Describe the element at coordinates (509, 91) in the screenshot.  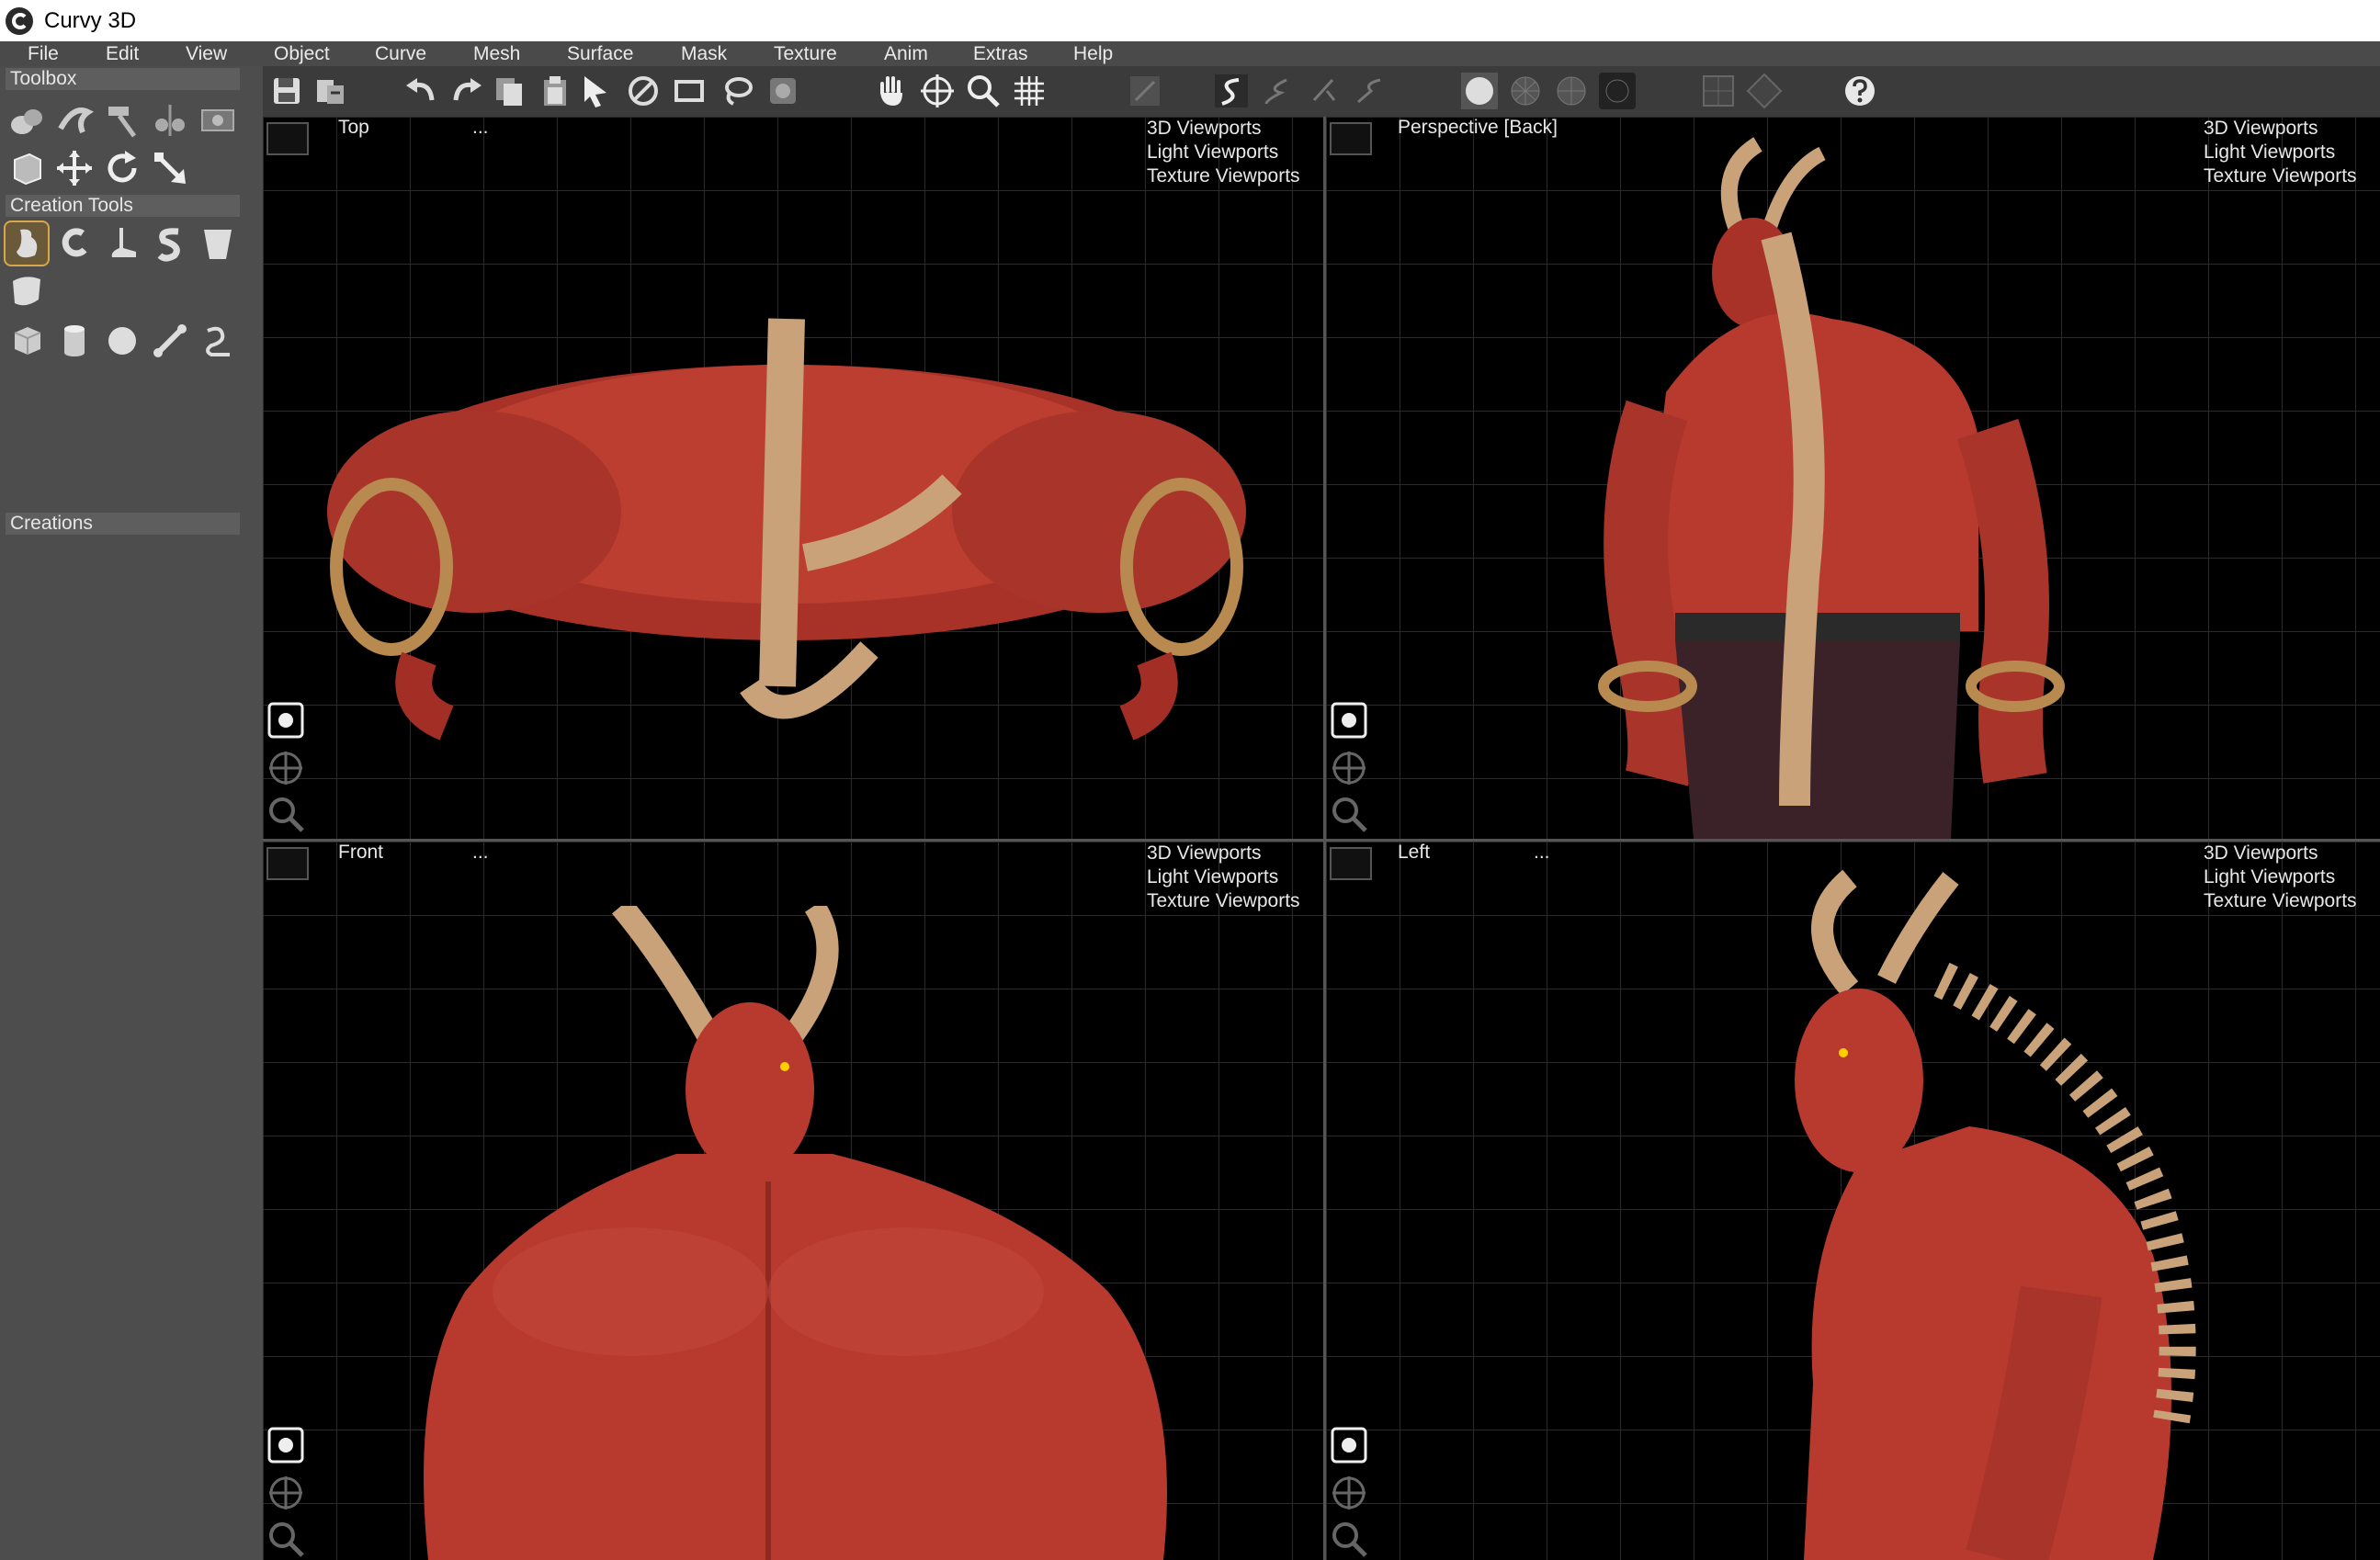
I see `copy-icon` at that location.